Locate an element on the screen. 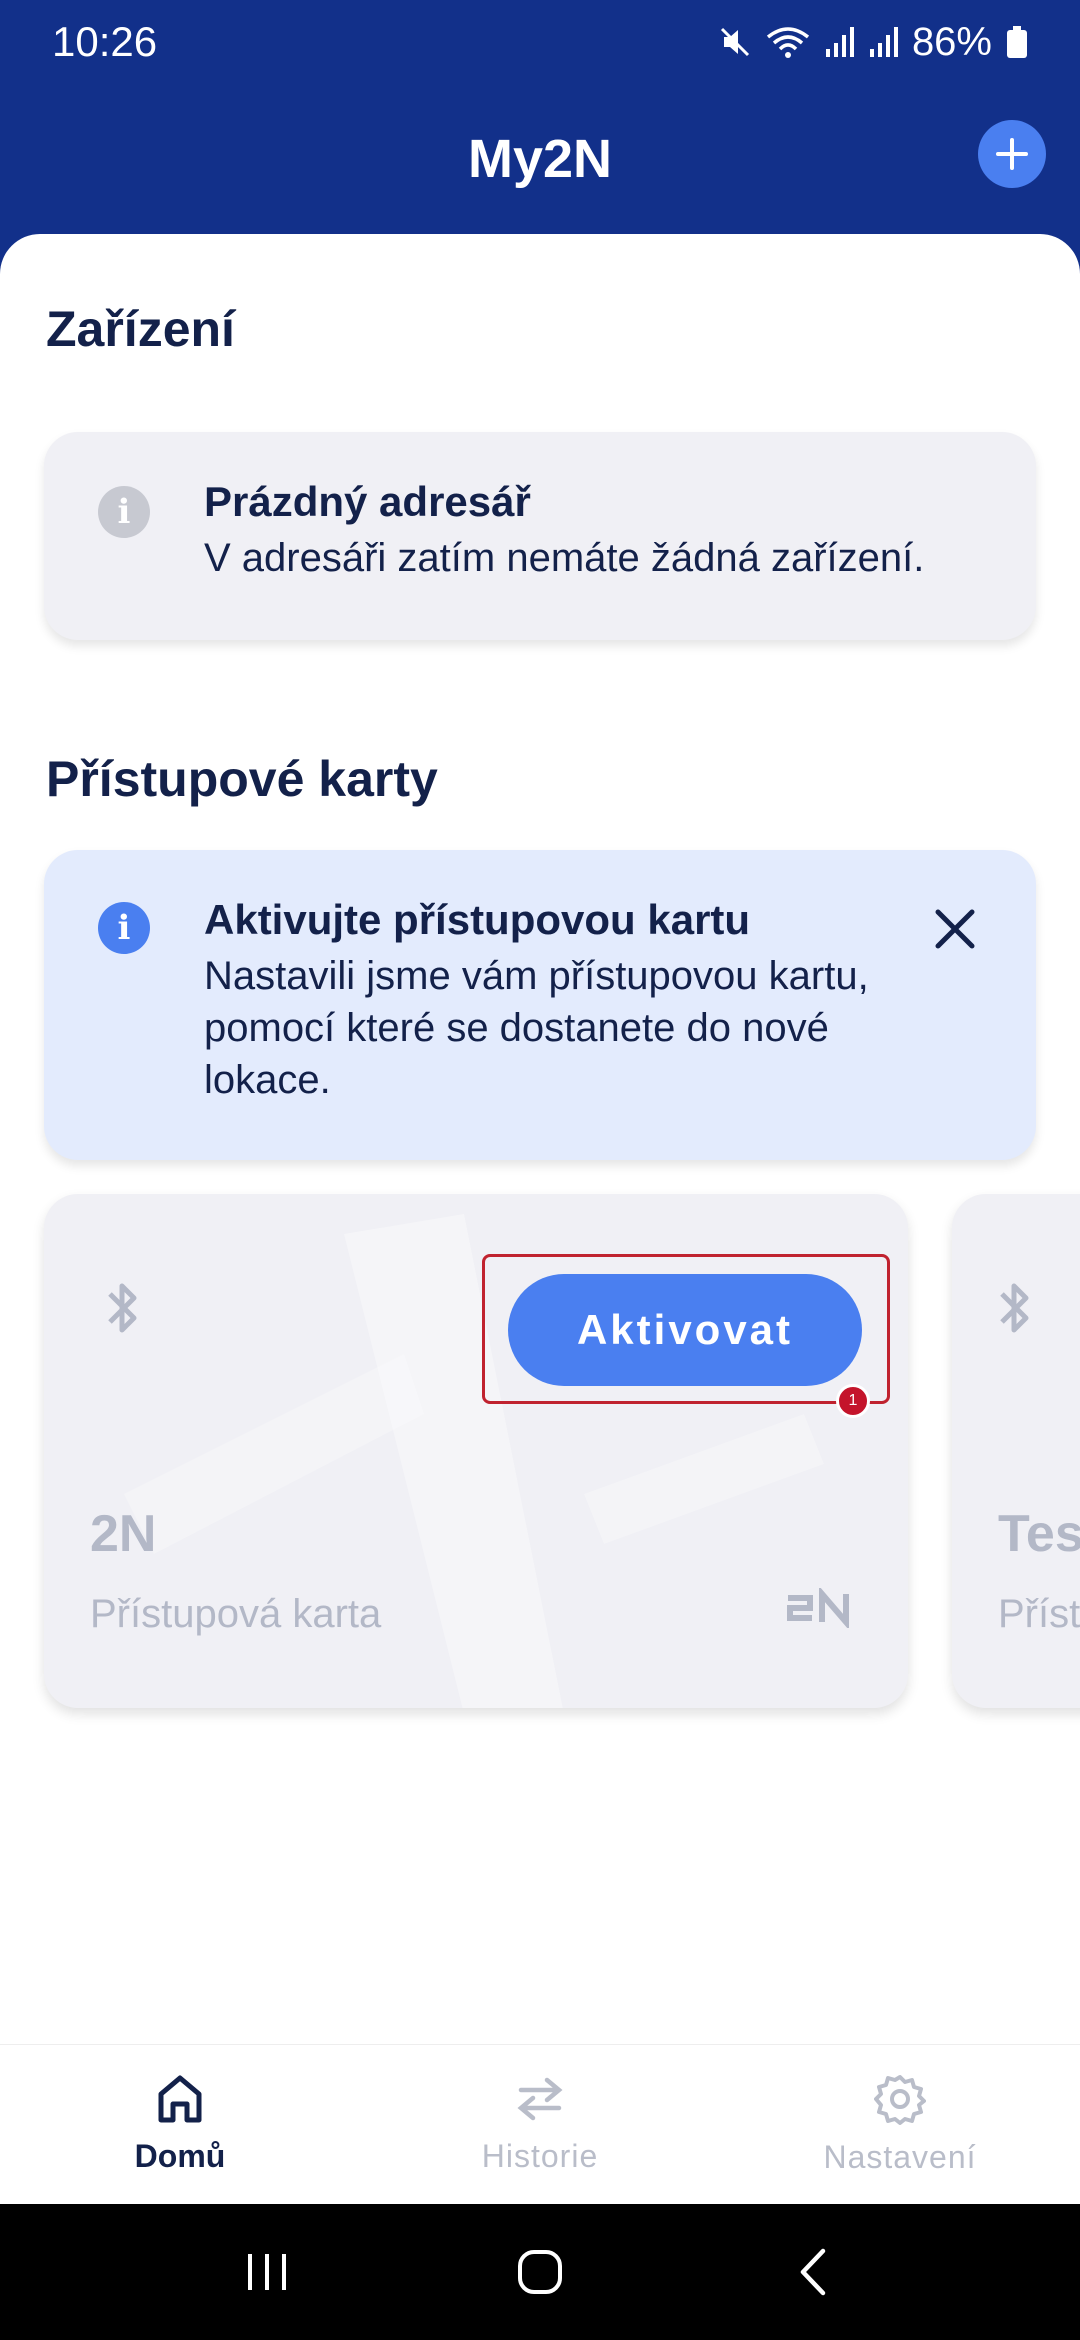 The height and width of the screenshot is (2340, 1080). app-bar: My2N is located at coordinates (540, 159).